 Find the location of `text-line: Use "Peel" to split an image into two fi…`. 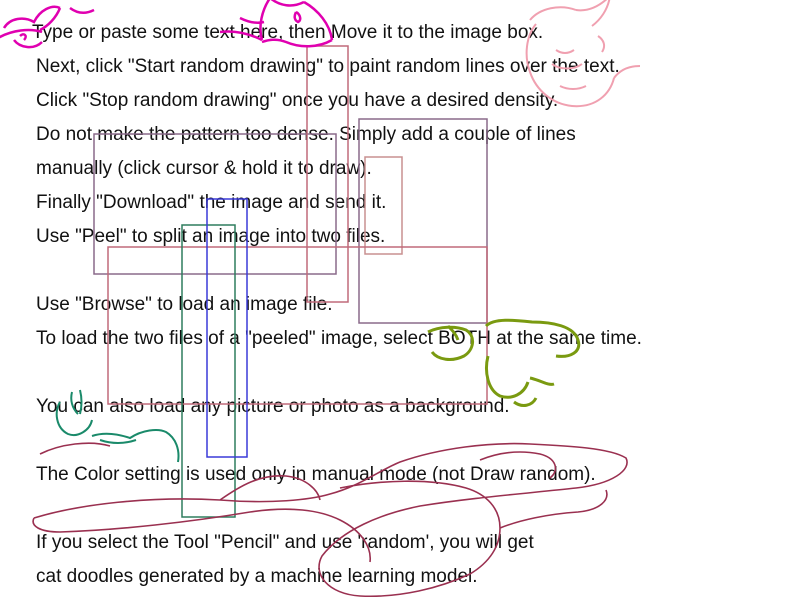

text-line: Use "Peel" to split an image into two fi… is located at coordinates (211, 236).